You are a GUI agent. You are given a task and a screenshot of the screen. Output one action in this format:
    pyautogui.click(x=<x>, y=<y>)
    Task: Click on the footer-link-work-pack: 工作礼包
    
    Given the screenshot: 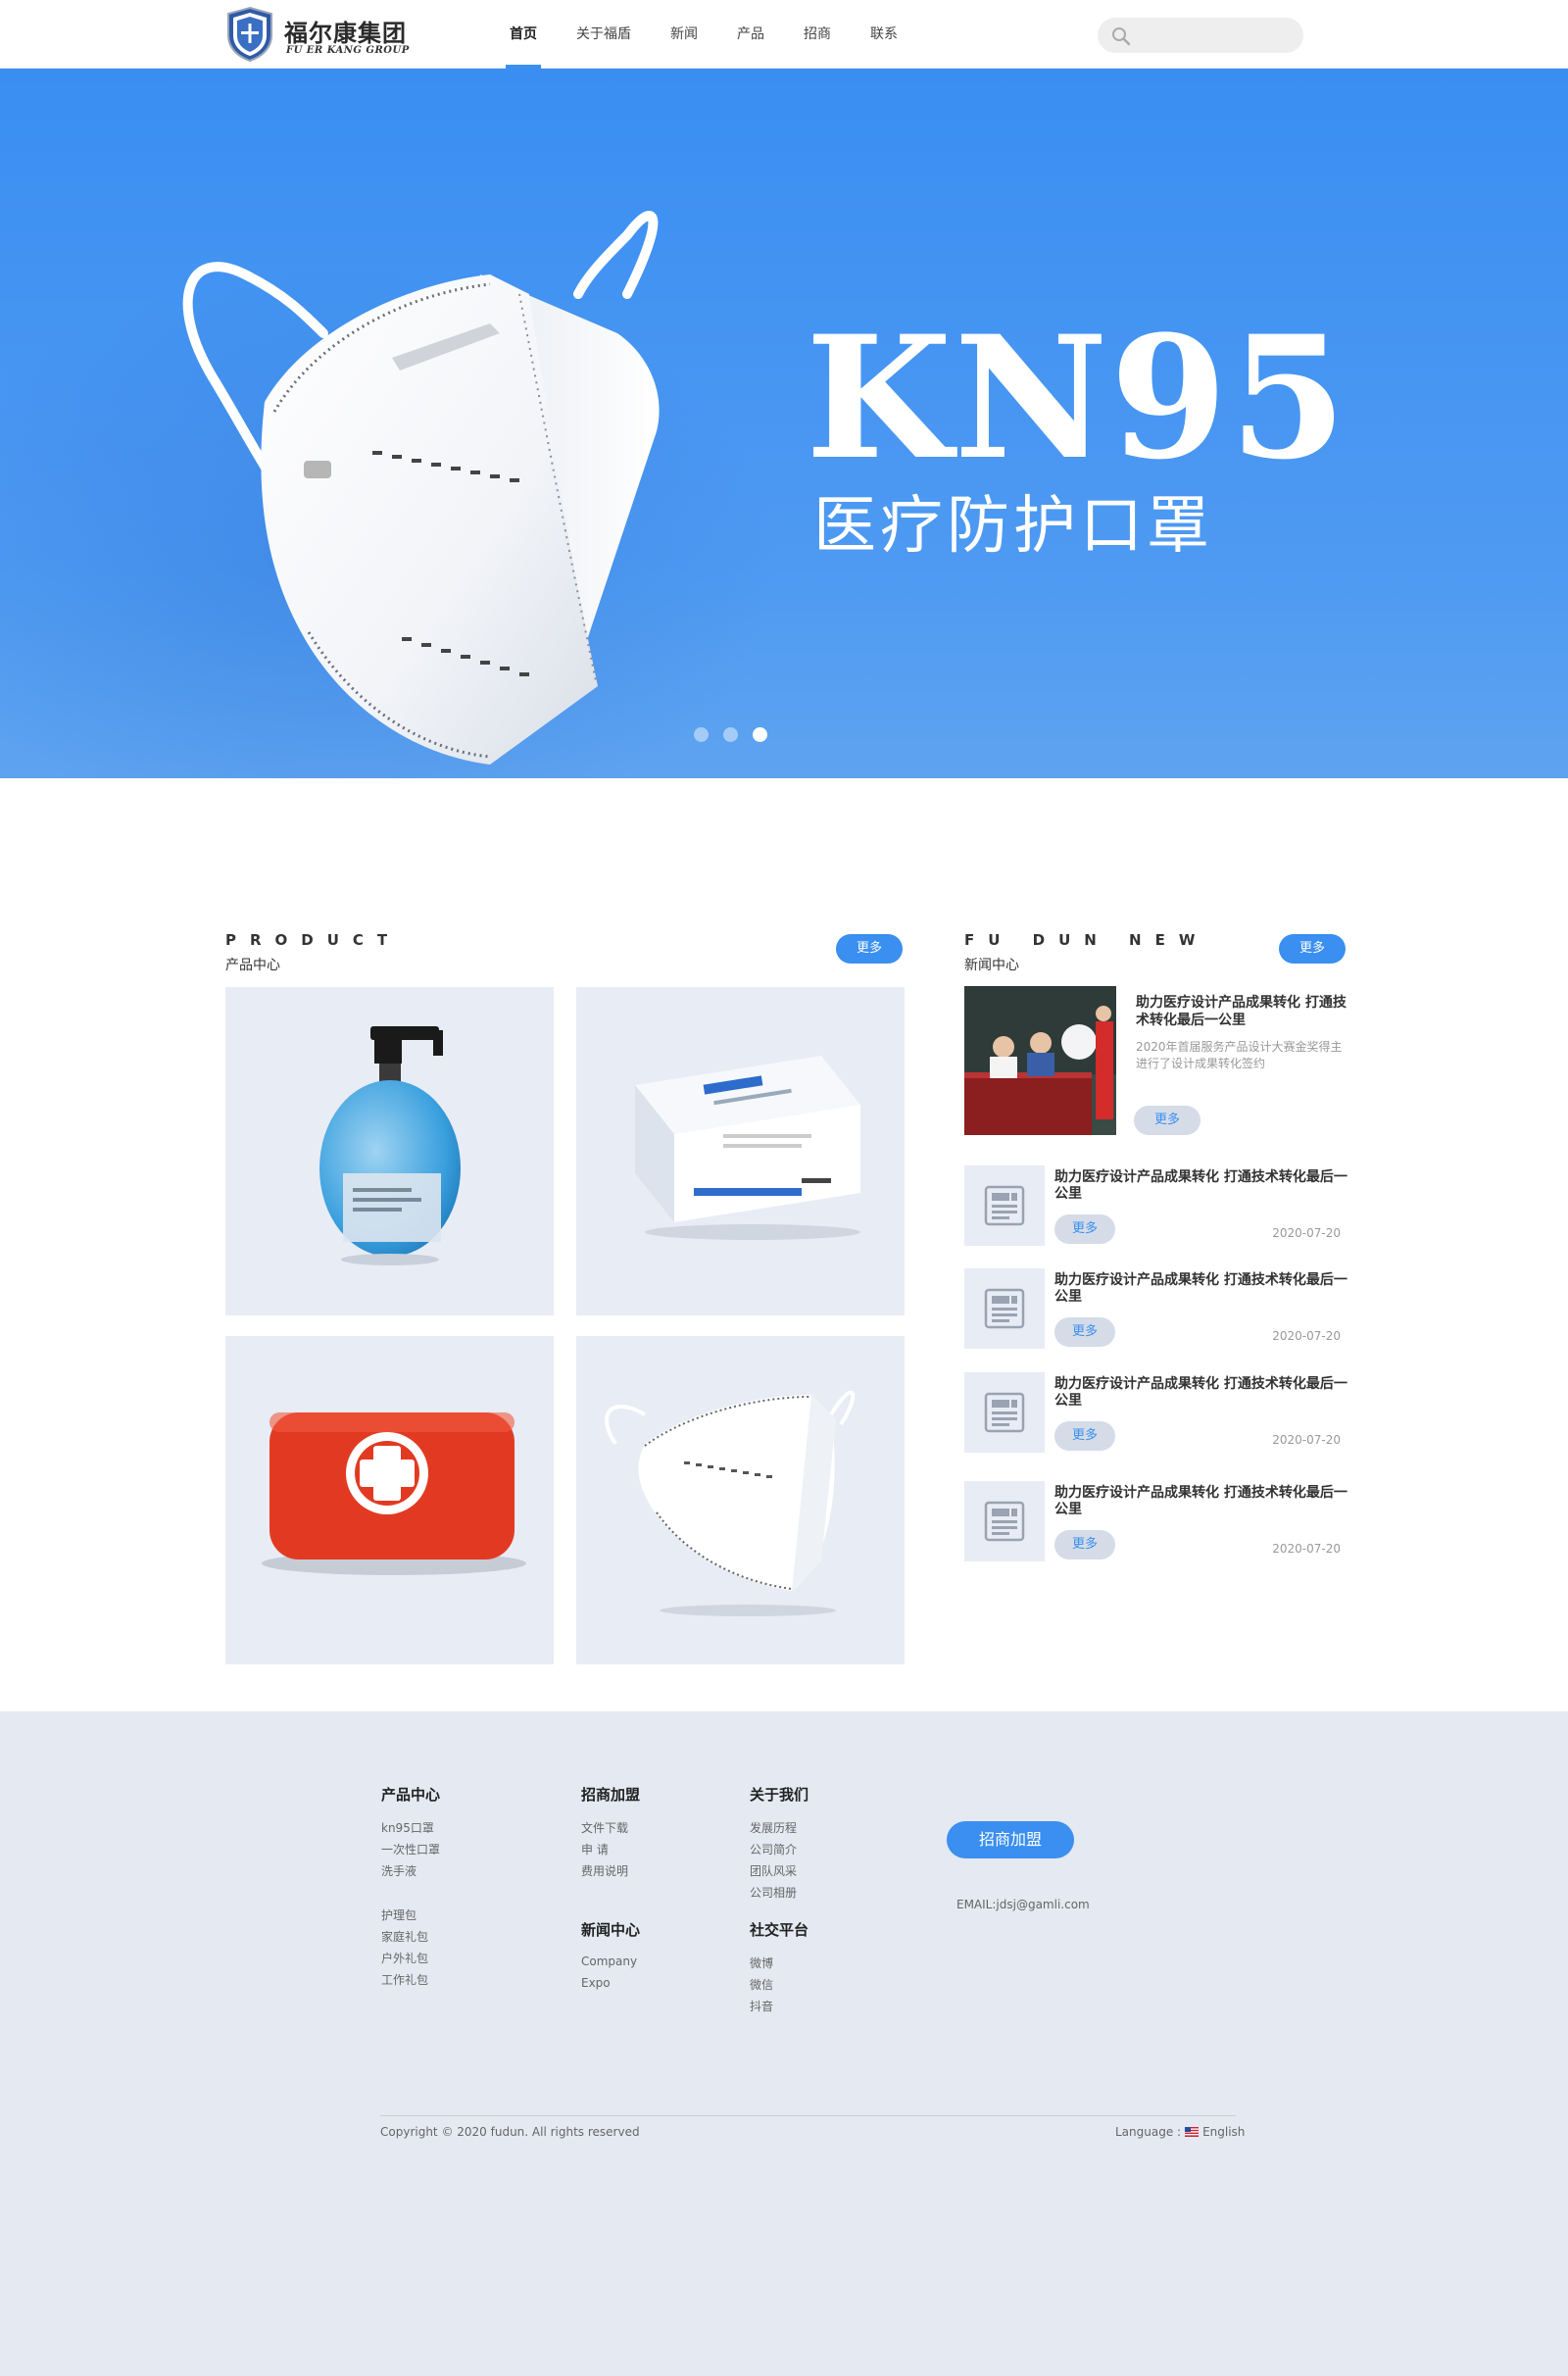 What is the action you would take?
    pyautogui.click(x=404, y=1979)
    